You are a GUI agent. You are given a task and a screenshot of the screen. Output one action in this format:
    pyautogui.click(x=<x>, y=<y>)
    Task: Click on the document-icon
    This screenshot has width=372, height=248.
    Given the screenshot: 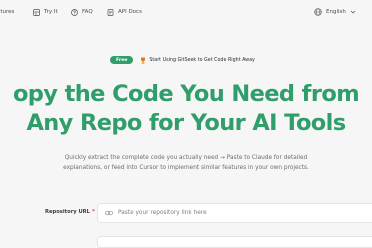 What is the action you would take?
    pyautogui.click(x=110, y=12)
    